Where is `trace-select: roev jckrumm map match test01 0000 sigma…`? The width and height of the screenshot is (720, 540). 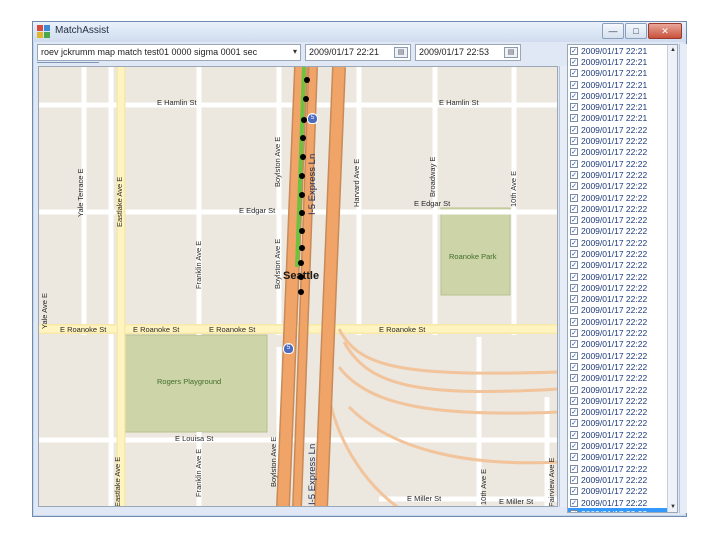 trace-select: roev jckrumm map match test01 0000 sigma… is located at coordinates (169, 52).